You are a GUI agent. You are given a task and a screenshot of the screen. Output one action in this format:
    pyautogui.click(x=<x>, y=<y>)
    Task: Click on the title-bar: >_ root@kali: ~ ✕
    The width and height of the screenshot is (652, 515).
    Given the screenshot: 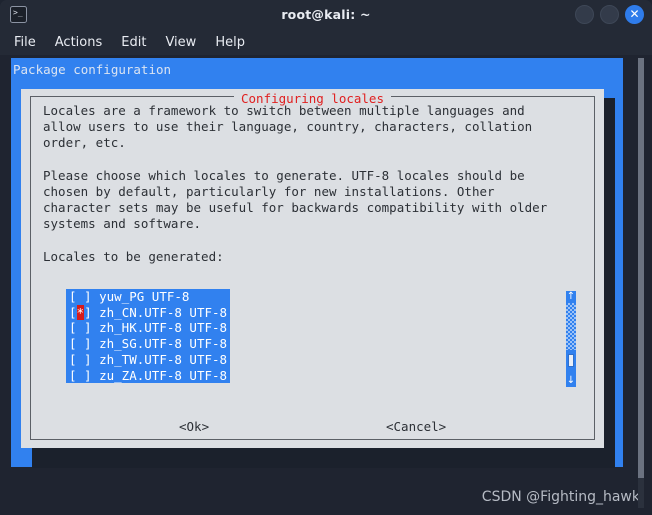 What is the action you would take?
    pyautogui.click(x=326, y=14)
    